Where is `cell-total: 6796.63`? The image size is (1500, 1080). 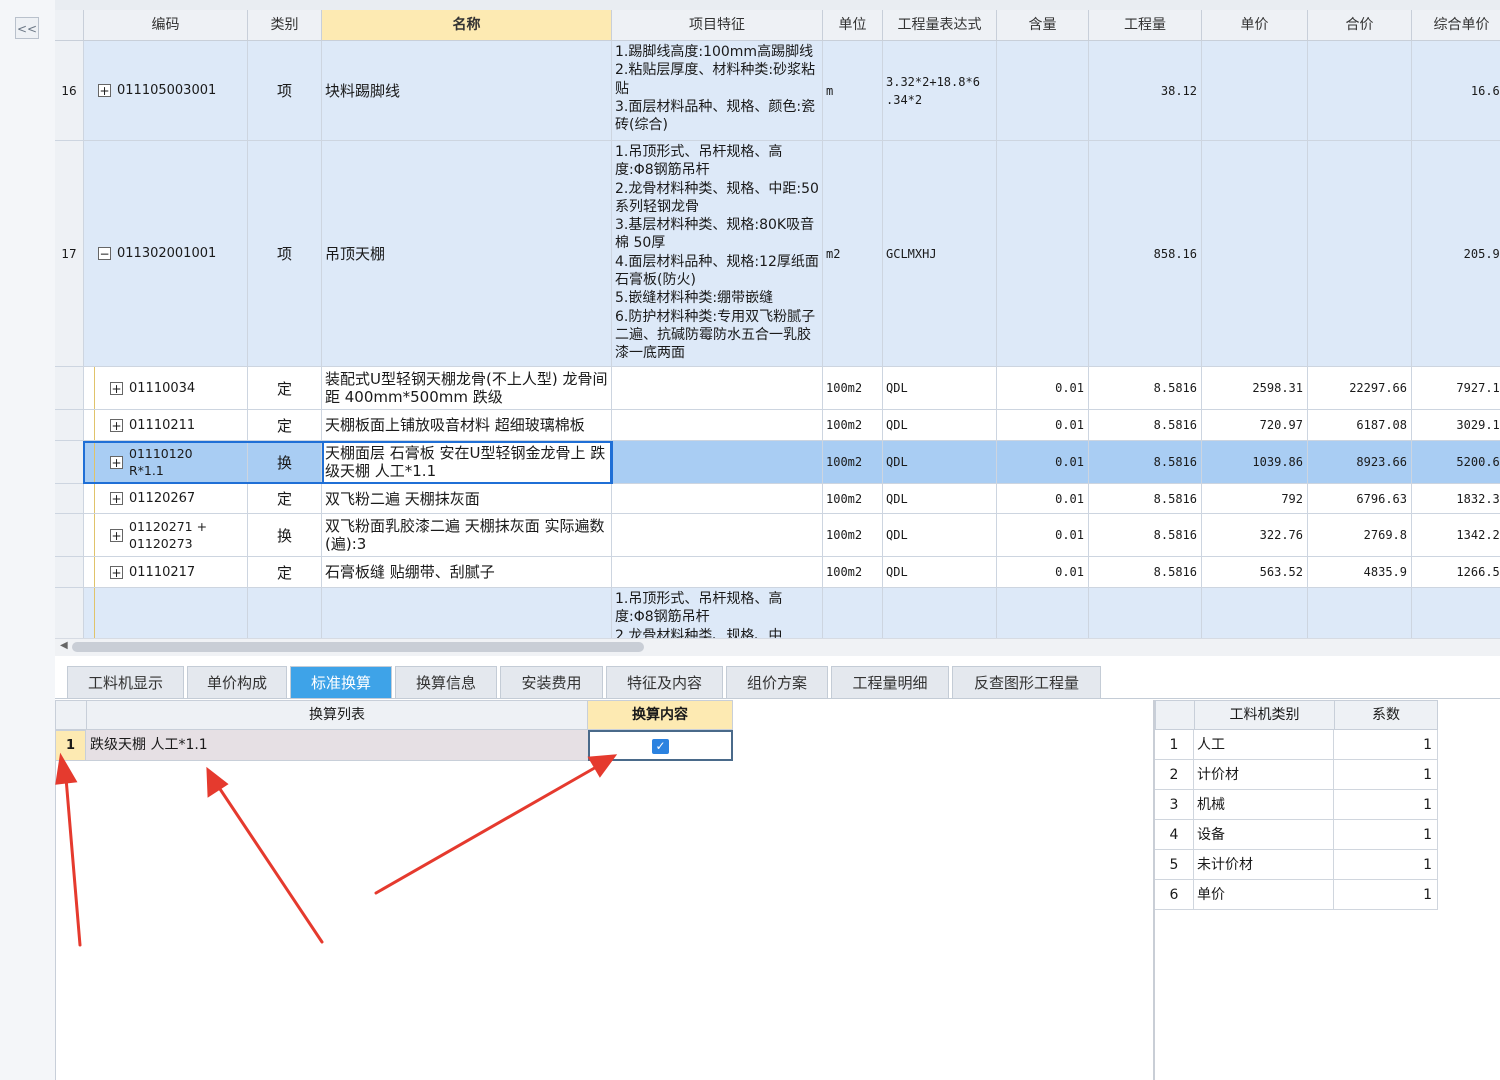 cell-total: 6796.63 is located at coordinates (1360, 499).